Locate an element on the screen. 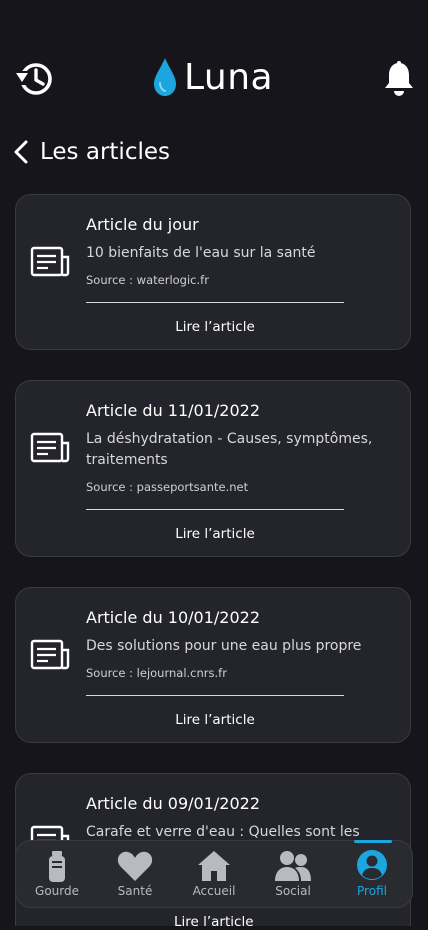 The height and width of the screenshot is (930, 428). top-bar: Luna is located at coordinates (214, 65).